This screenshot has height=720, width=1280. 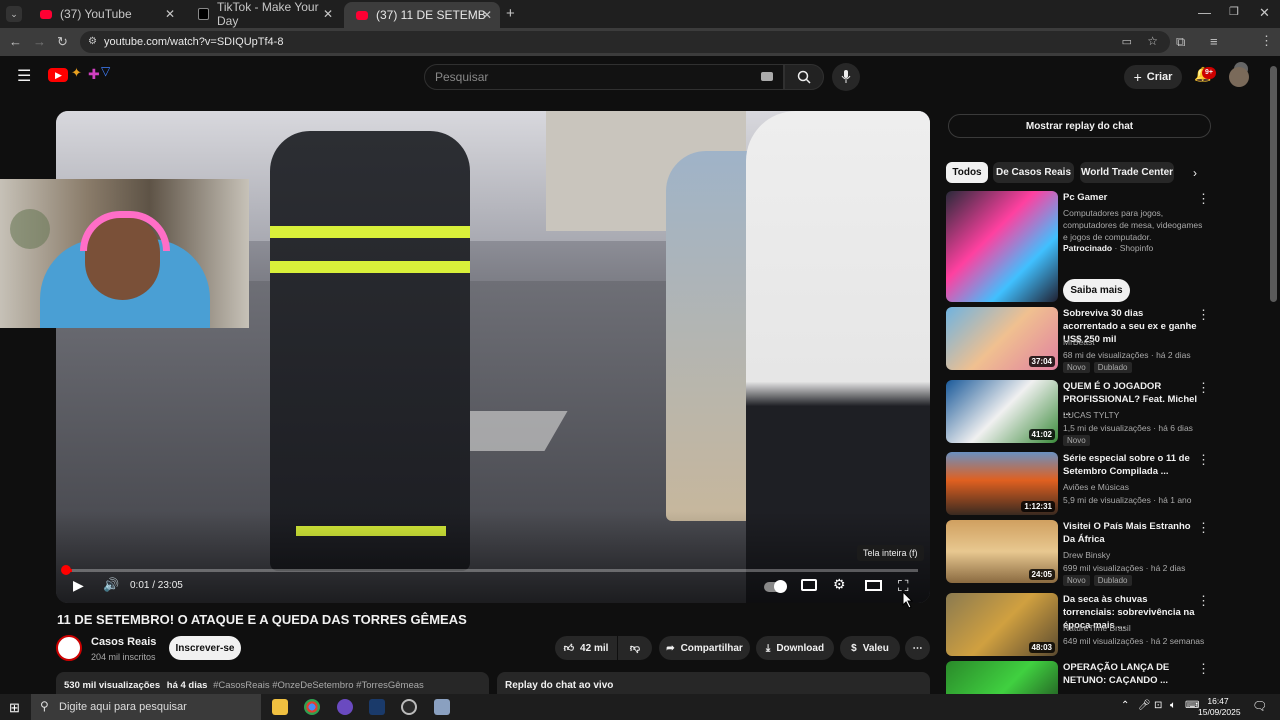 I want to click on subscribe-button: Inscrever-se, so click(x=205, y=648).